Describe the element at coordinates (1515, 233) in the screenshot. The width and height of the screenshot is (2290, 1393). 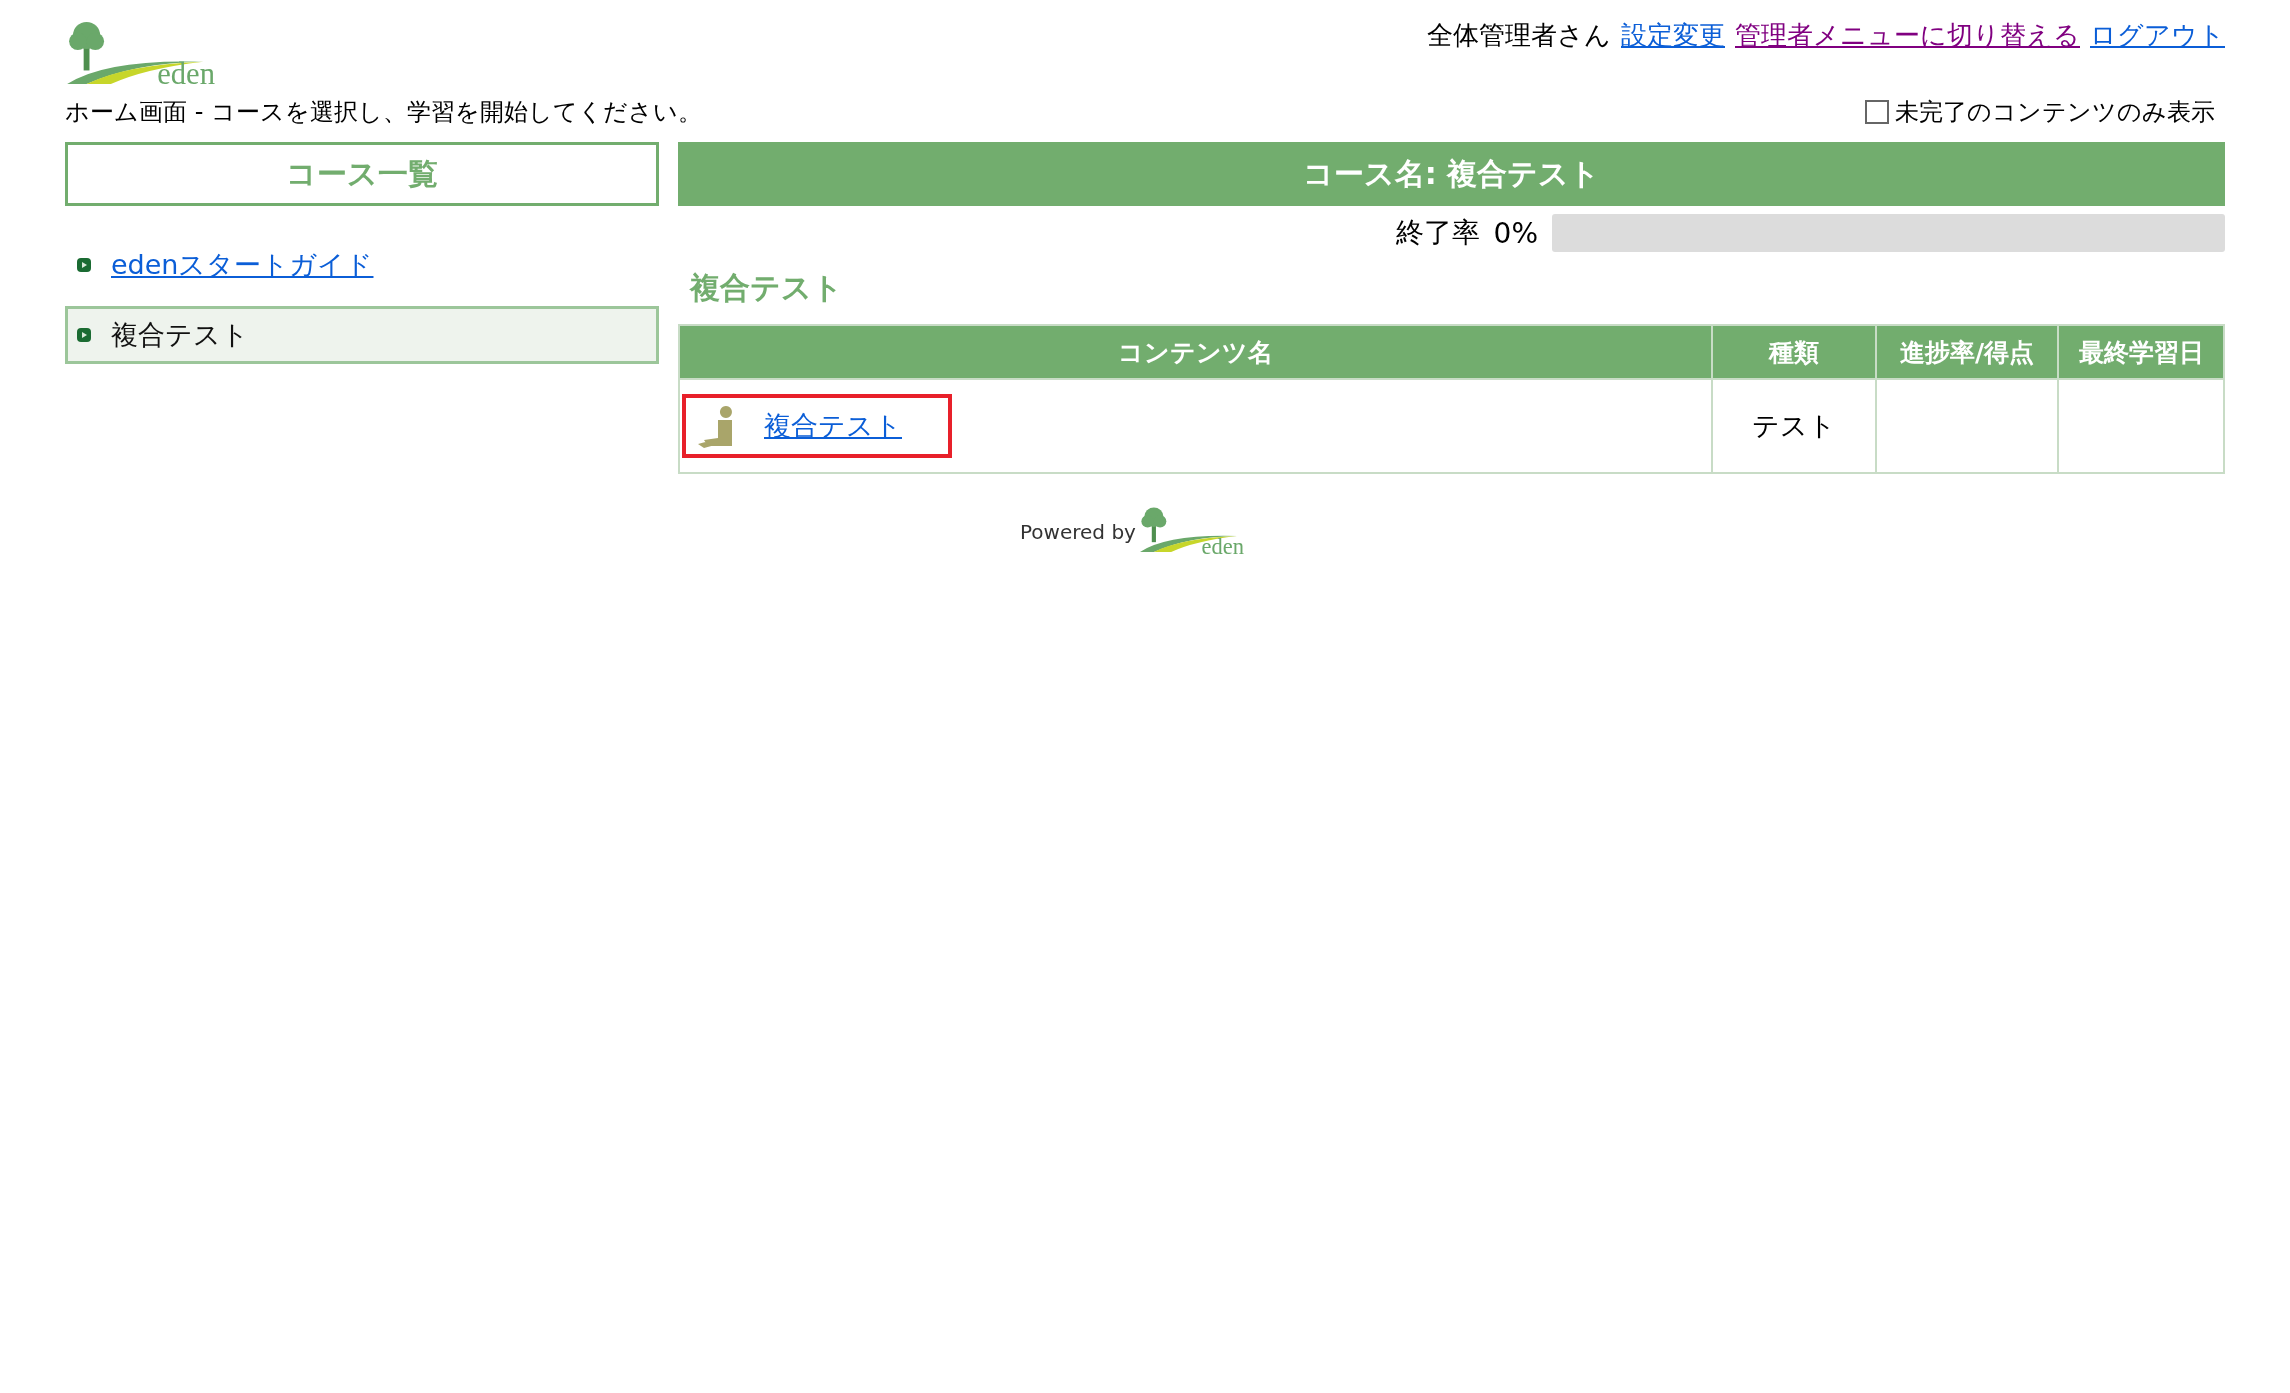
I see `completion-value: 0%` at that location.